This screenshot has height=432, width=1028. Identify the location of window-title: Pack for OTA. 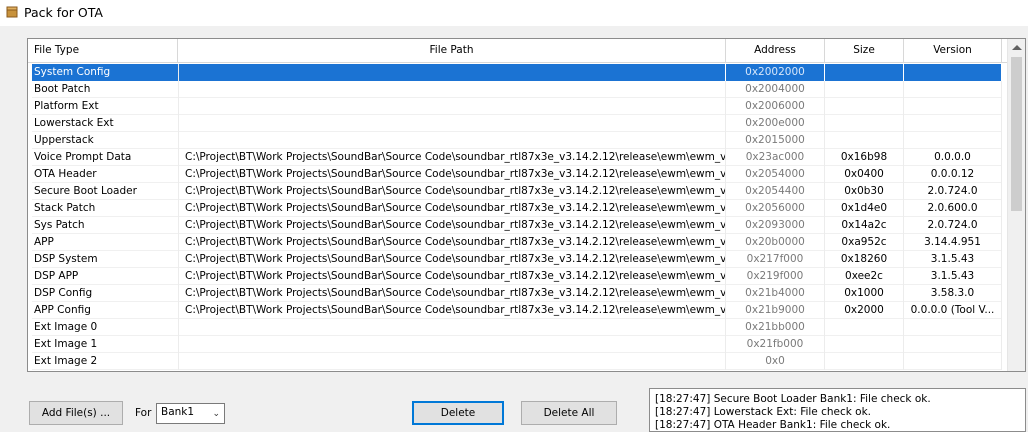
(63, 12).